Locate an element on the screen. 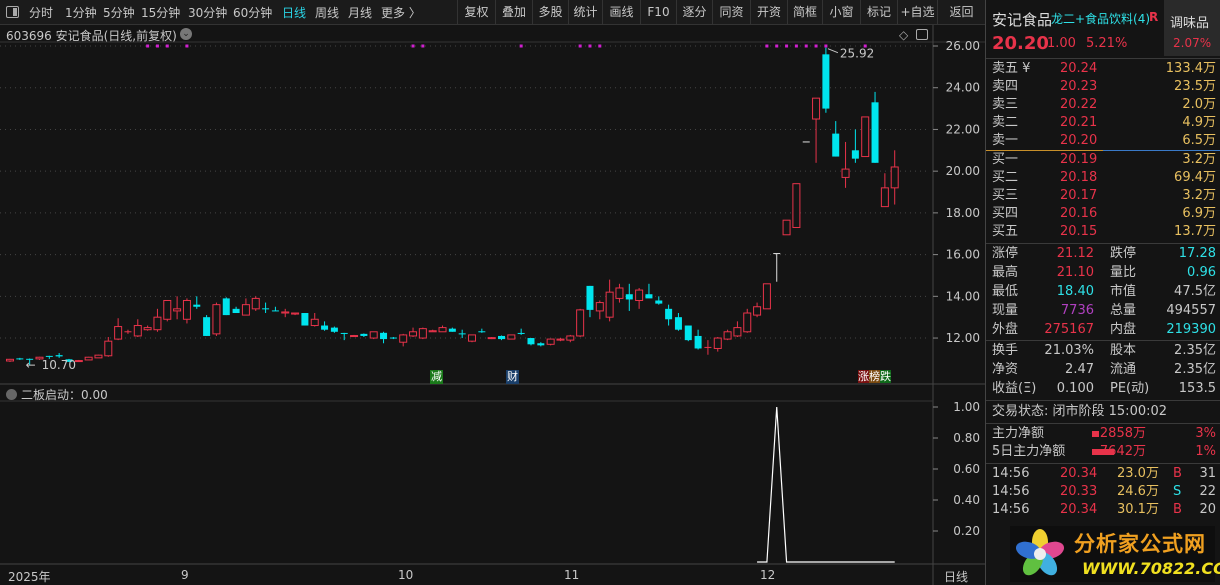 Image resolution: width=1220 pixels, height=585 pixels. stat-label: 净资 is located at coordinates (1005, 369).